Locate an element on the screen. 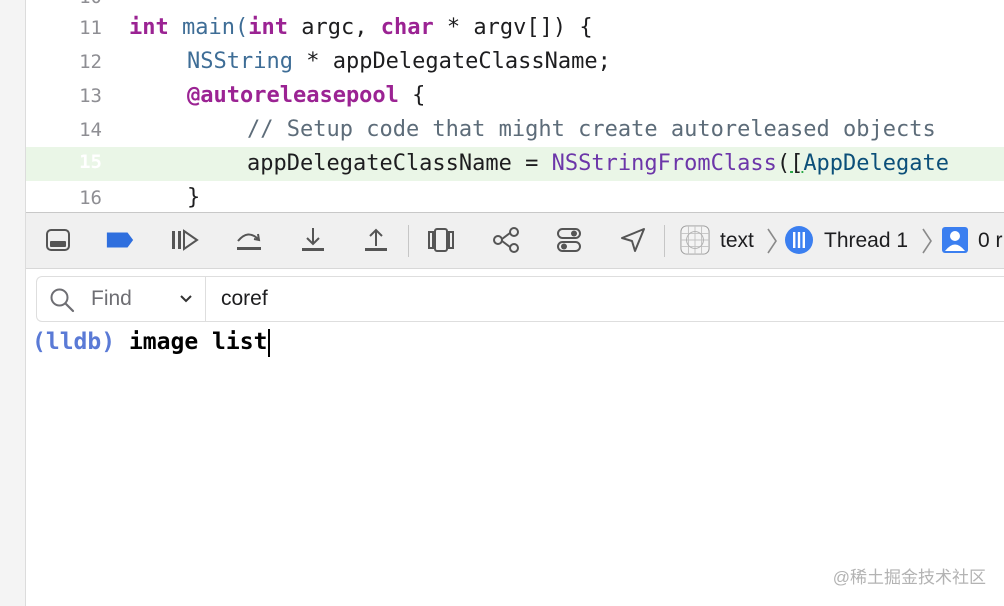  filter-input: coref is located at coordinates (244, 299).